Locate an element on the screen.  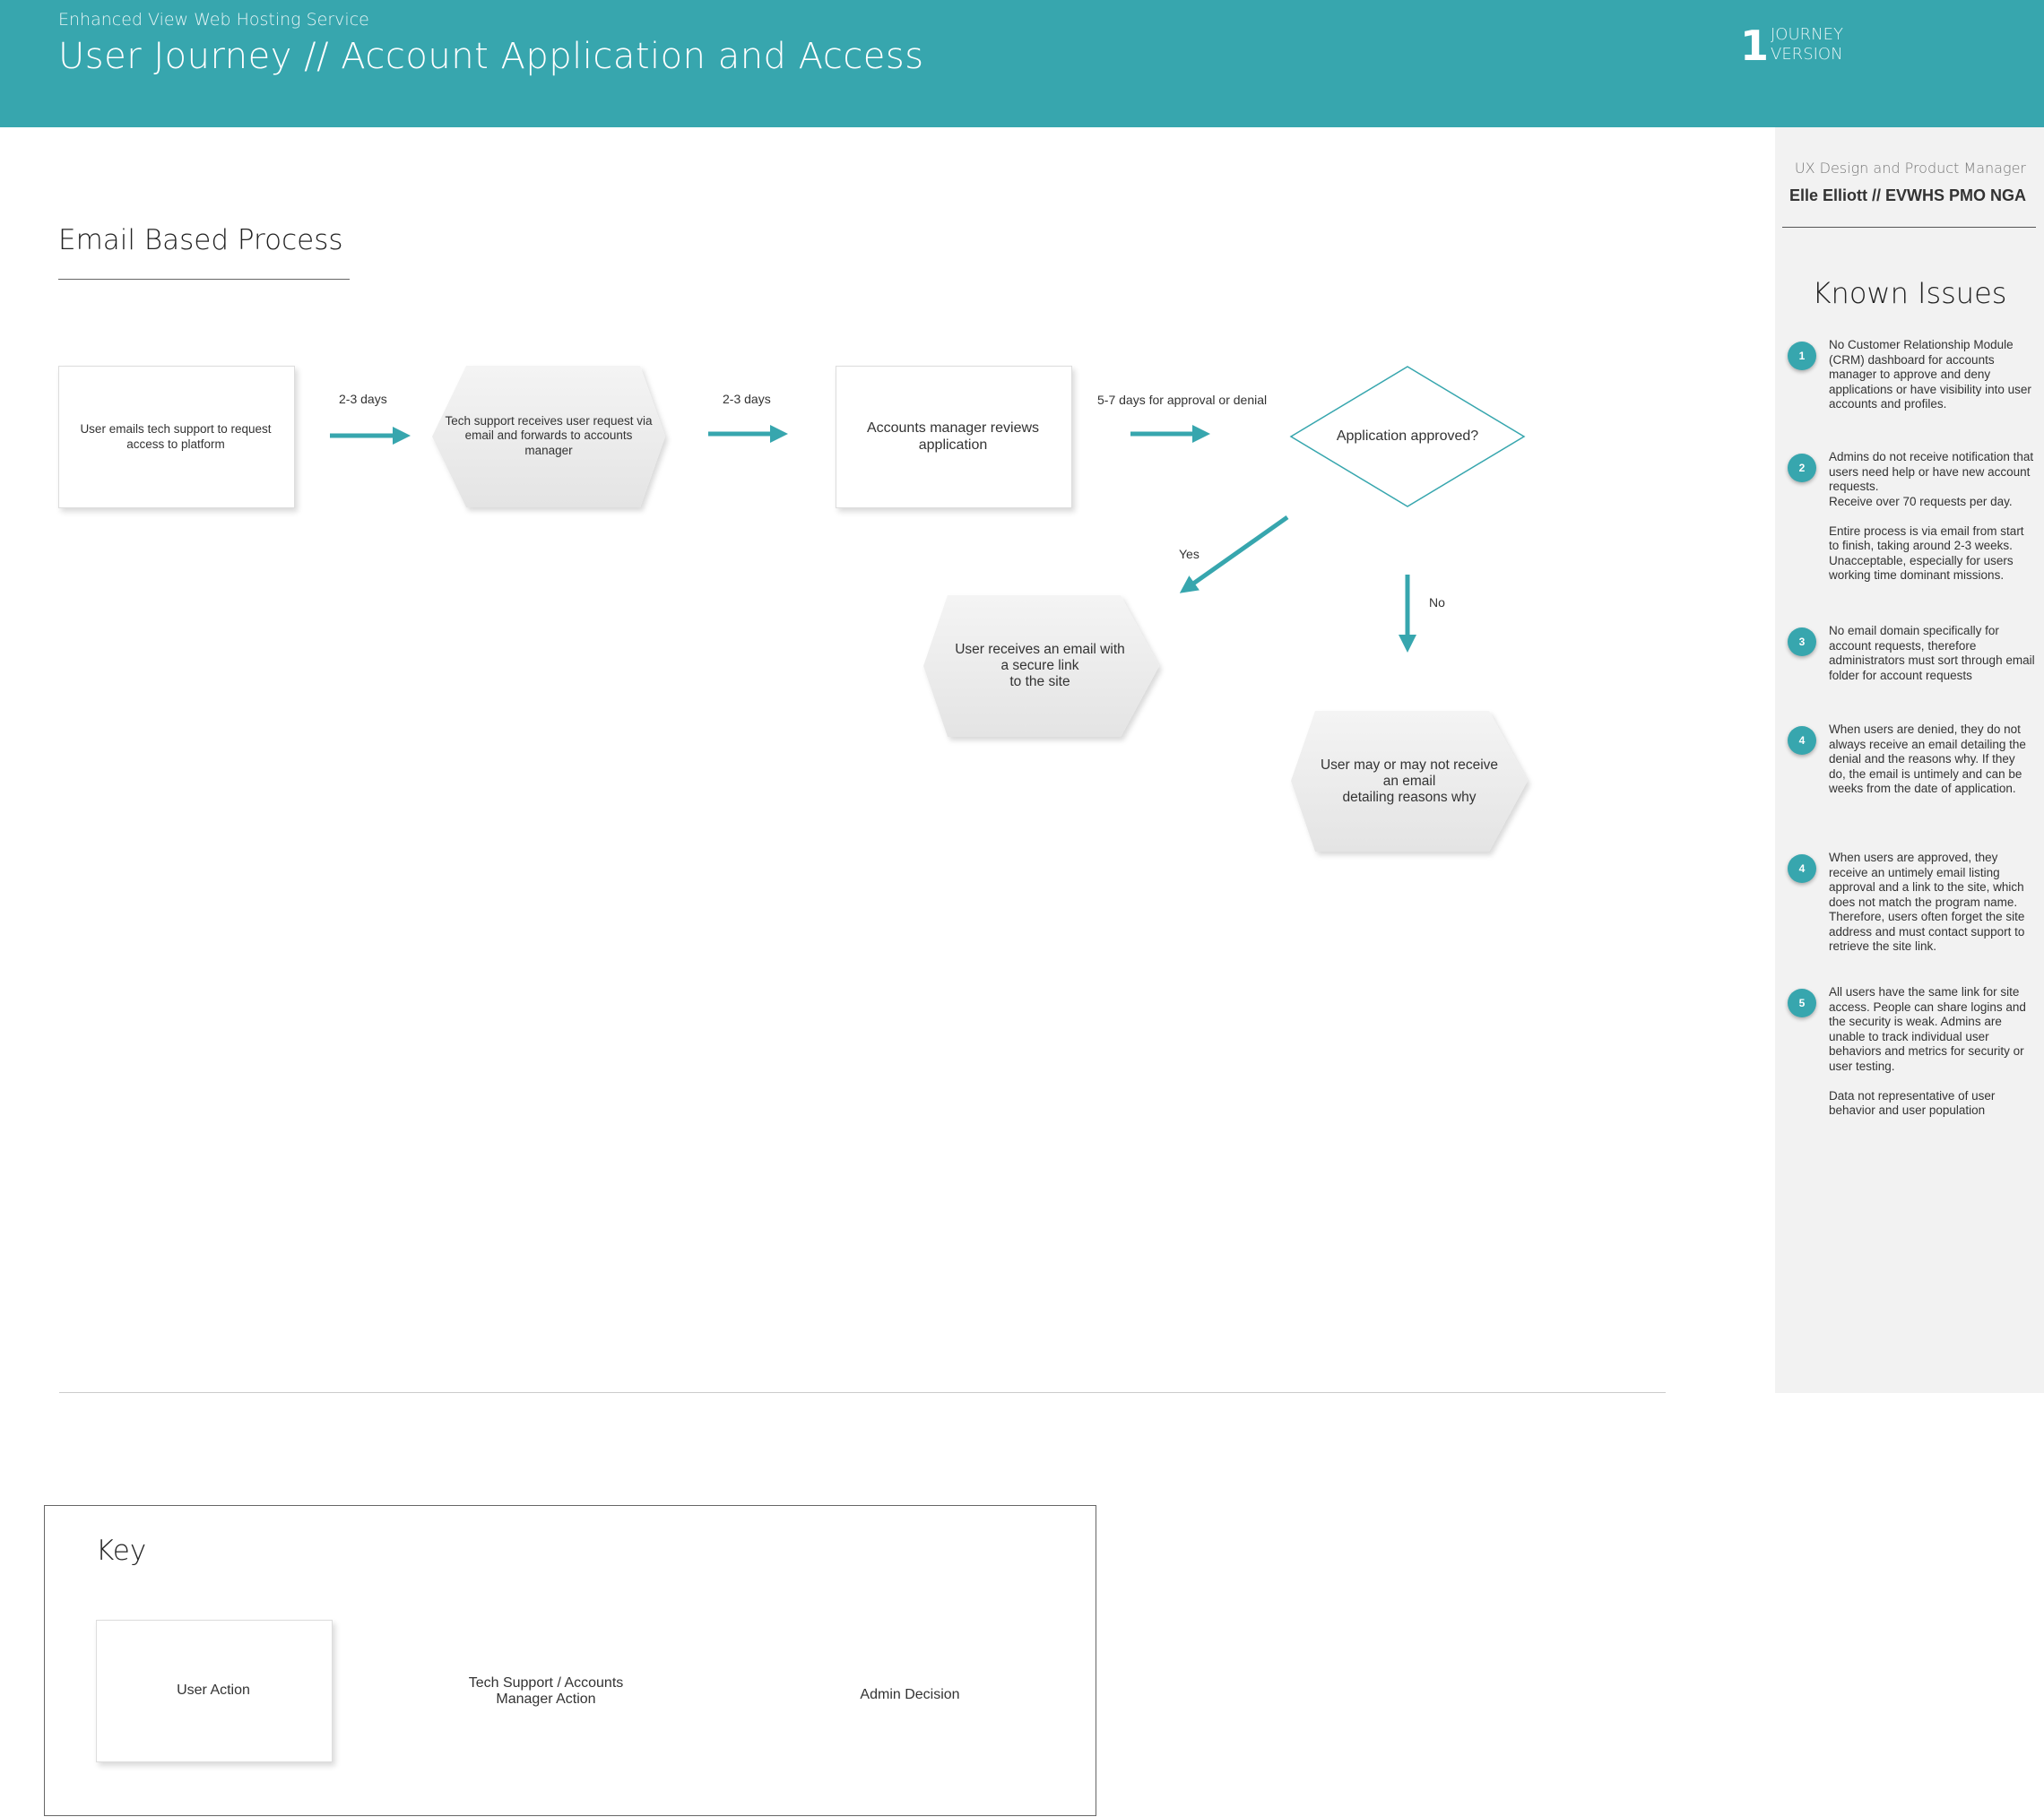
key-admin-decision-label: Admin Decision is located at coordinates (910, 1695).